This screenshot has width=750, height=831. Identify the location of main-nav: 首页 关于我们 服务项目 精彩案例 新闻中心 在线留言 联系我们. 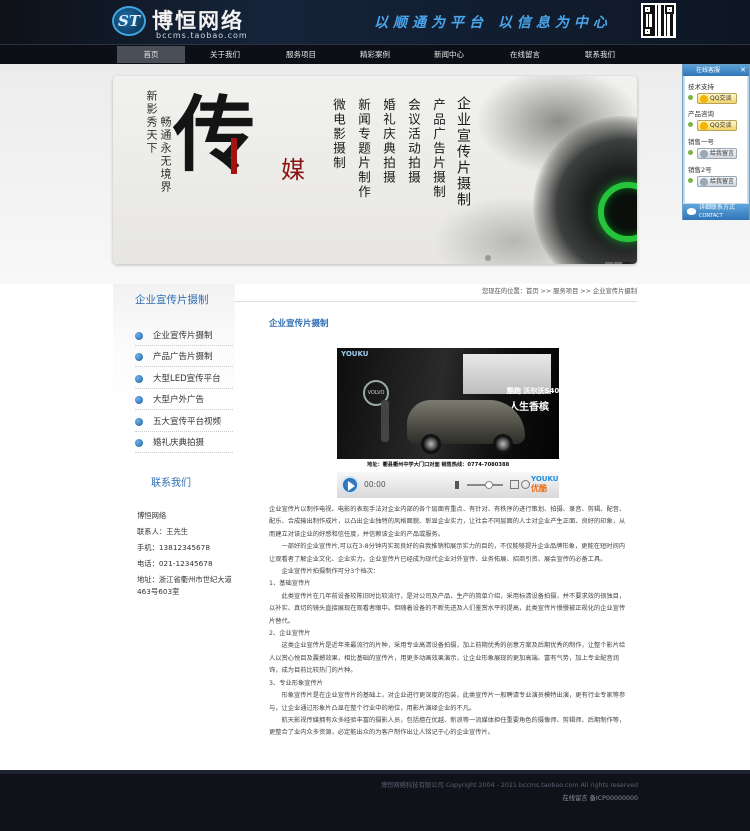
(375, 54).